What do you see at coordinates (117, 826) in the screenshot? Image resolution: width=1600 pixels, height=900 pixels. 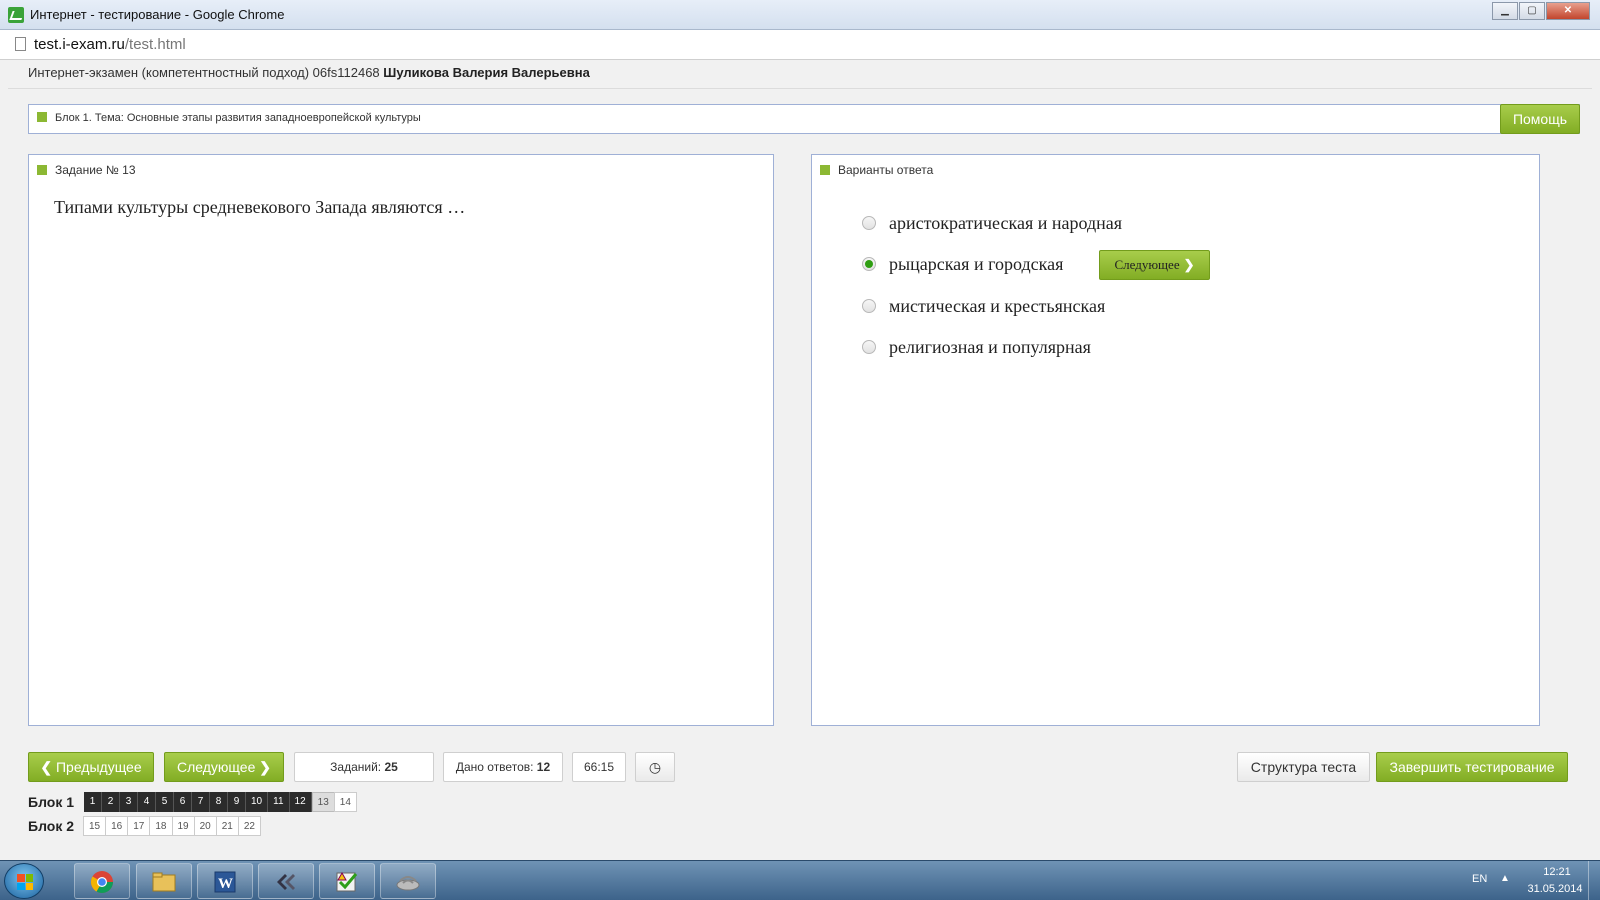 I see `question-cell: 16` at bounding box center [117, 826].